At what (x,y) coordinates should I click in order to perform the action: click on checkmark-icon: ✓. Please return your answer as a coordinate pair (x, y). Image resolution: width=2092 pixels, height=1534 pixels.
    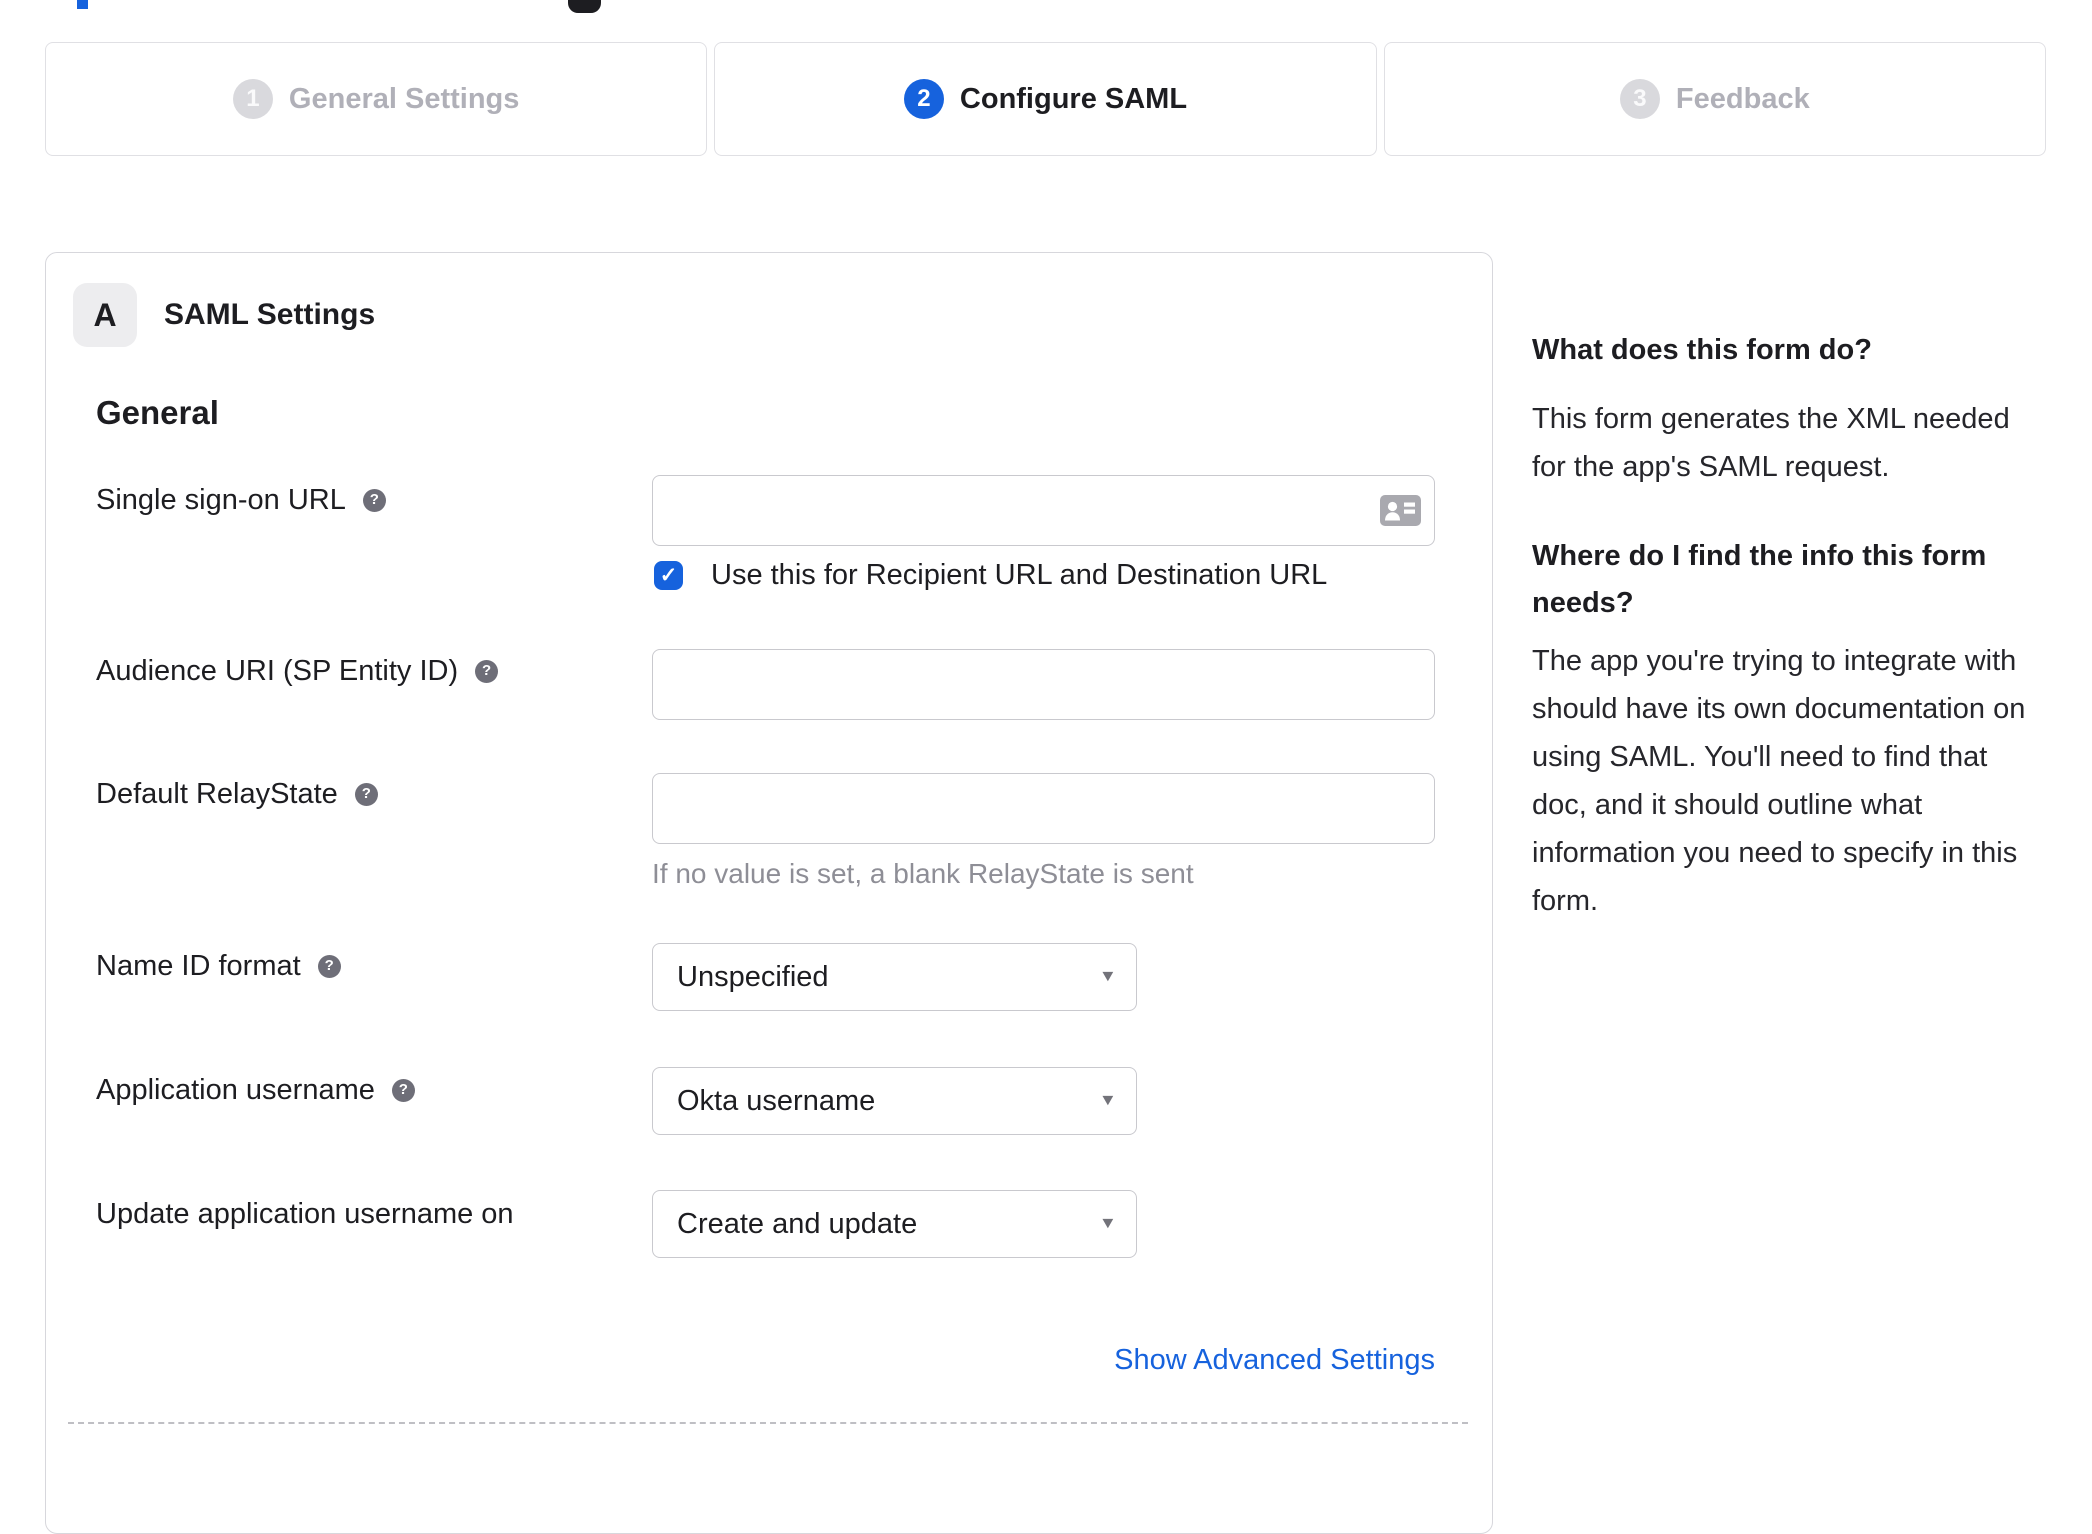
    Looking at the image, I should click on (668, 575).